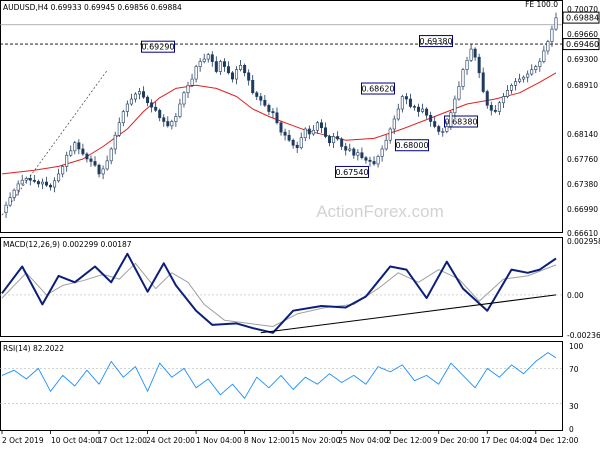  Describe the element at coordinates (351, 172) in the screenshot. I see `annotation-label: 0.67540` at that location.